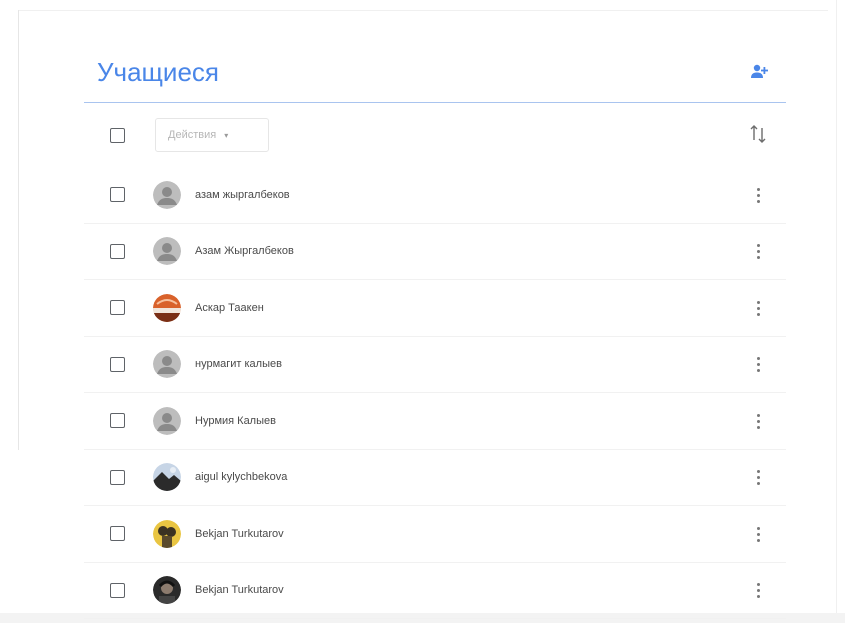 The image size is (845, 623). I want to click on actions-dropdown: Действия ▾, so click(212, 135).